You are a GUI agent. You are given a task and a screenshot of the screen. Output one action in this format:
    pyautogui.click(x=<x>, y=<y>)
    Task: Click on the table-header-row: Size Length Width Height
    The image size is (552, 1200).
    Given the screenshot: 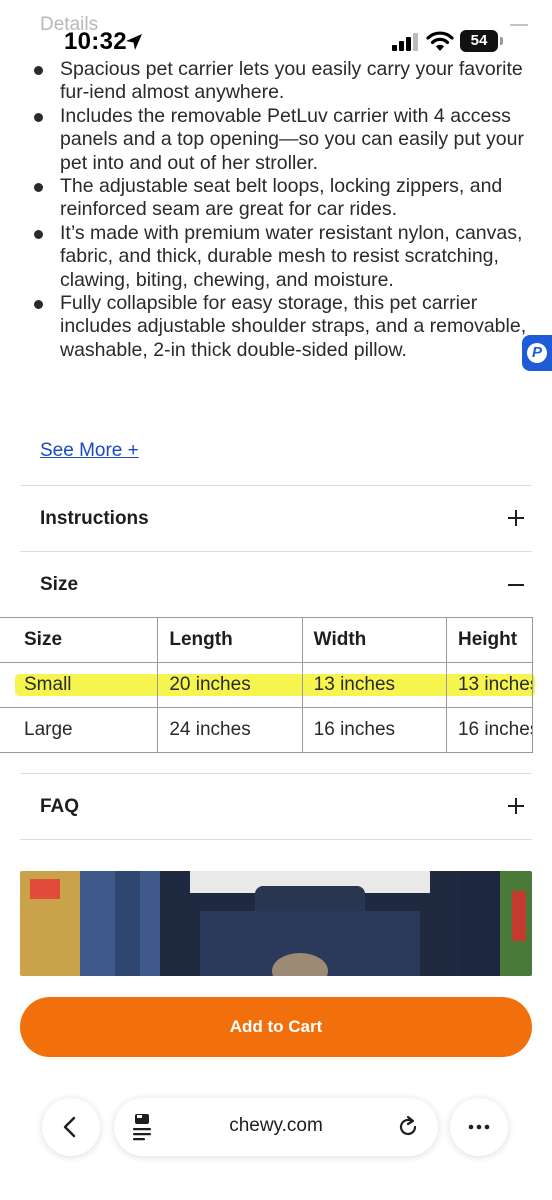 What is the action you would take?
    pyautogui.click(x=266, y=640)
    